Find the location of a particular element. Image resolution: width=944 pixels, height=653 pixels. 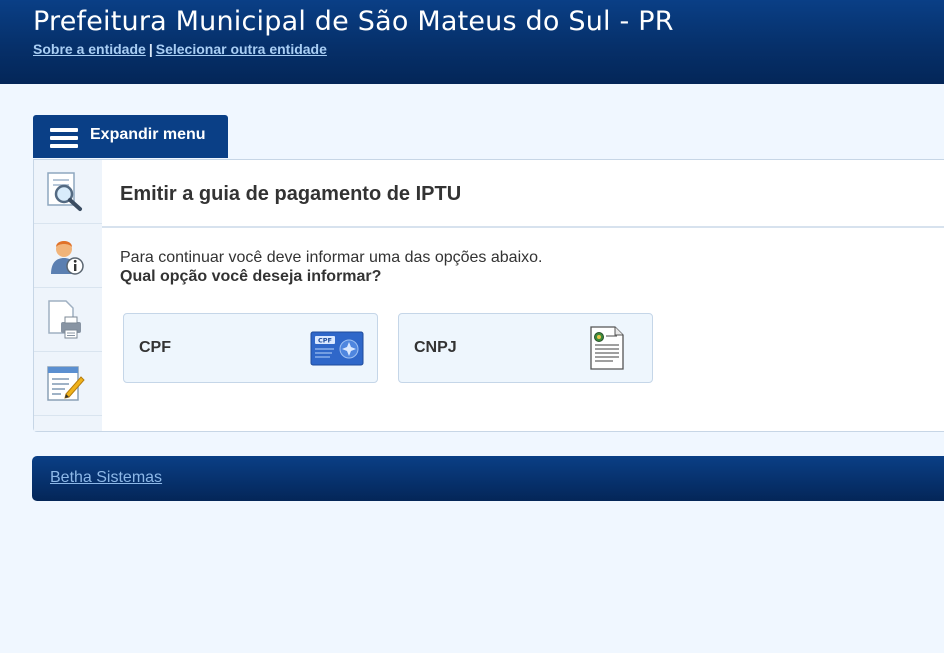

sidebar-item-search is located at coordinates (68, 192).